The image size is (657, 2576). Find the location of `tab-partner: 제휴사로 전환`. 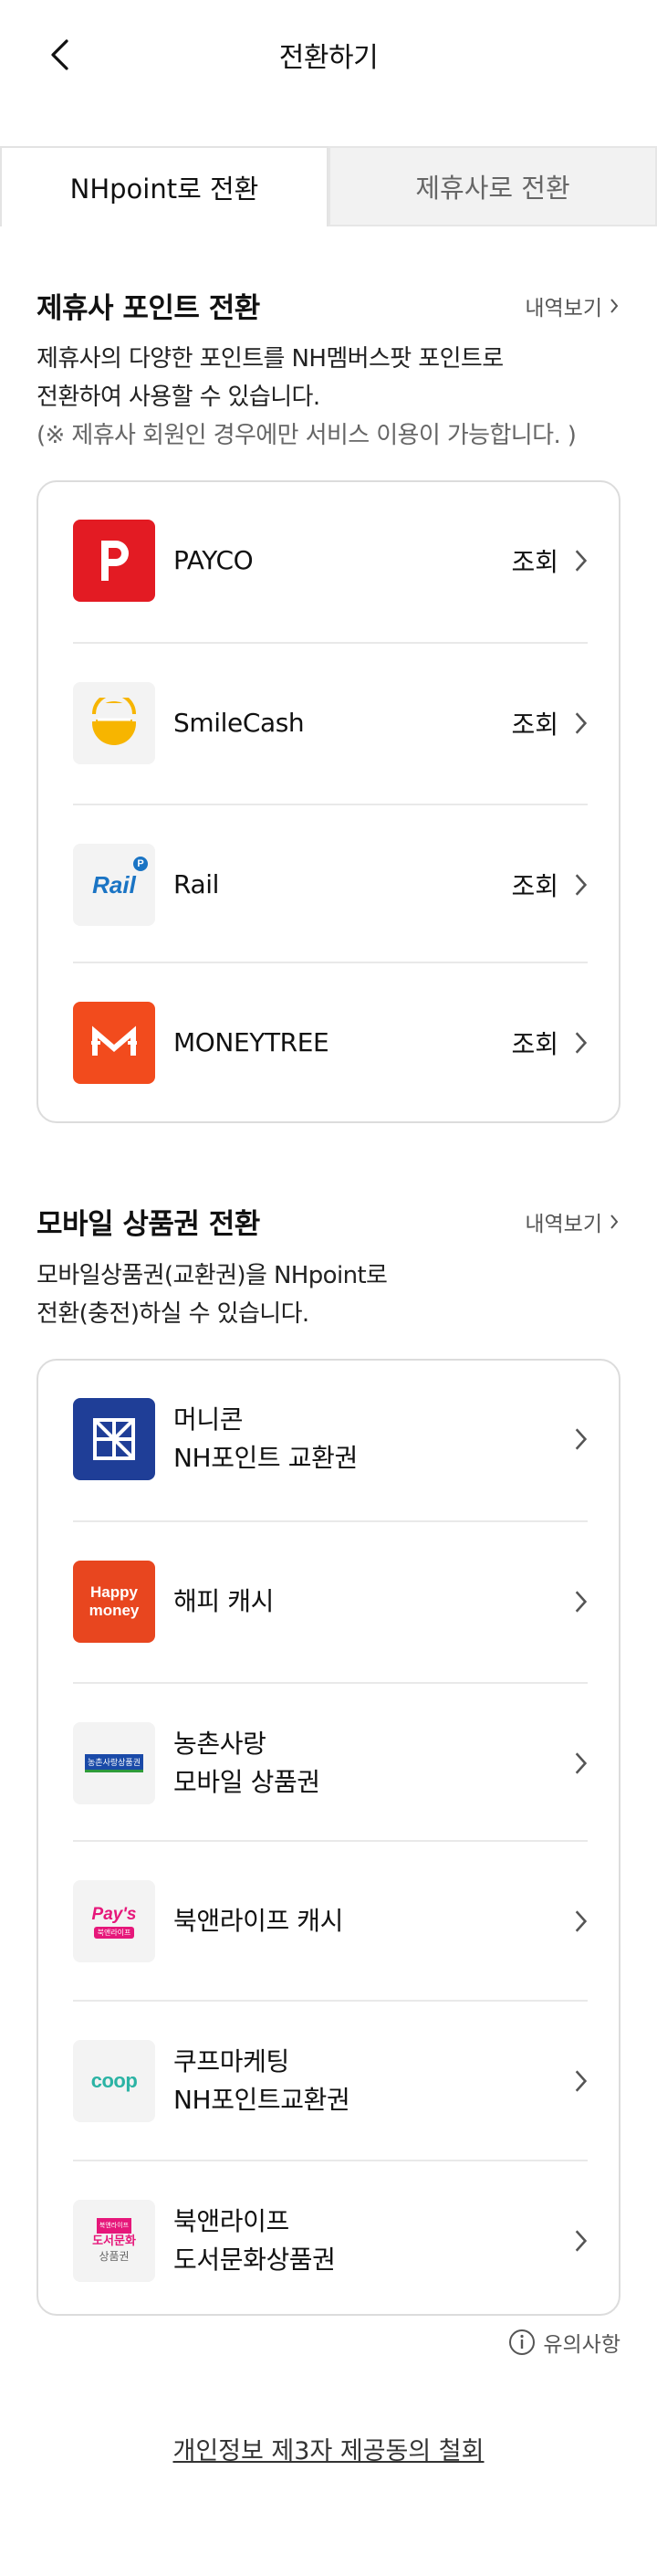

tab-partner: 제휴사로 전환 is located at coordinates (492, 186).